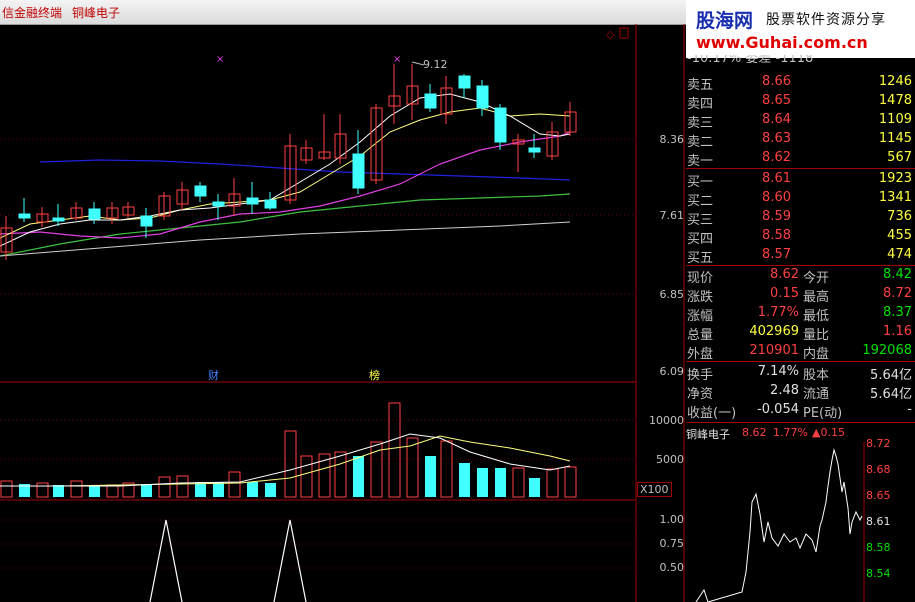  I want to click on stat-row: 外盘 210901 内盘 192068, so click(799, 352).